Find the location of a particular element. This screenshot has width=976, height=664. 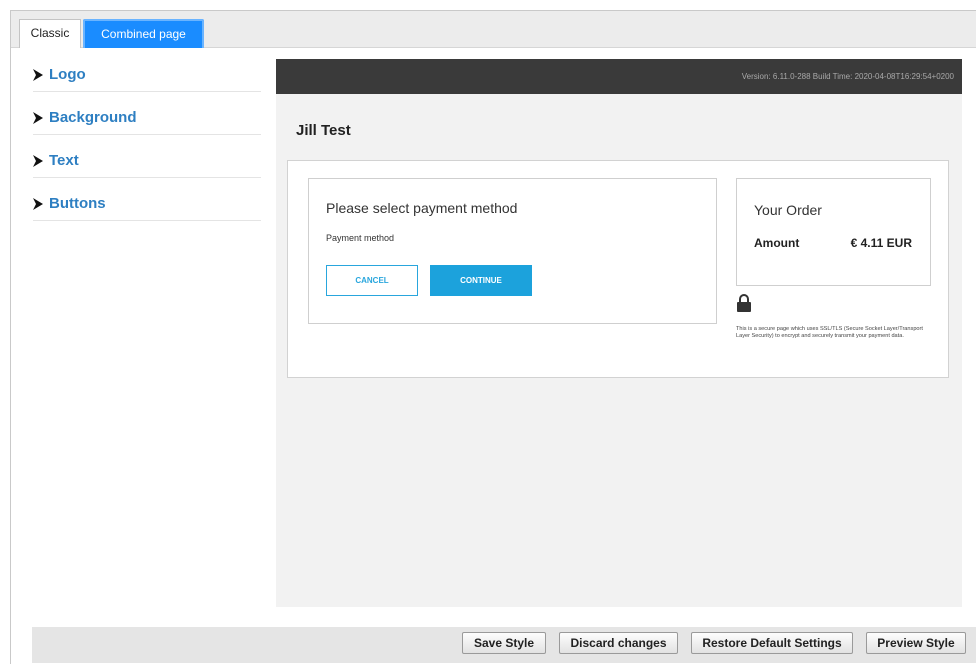

accordion-background: Background is located at coordinates (147, 118).